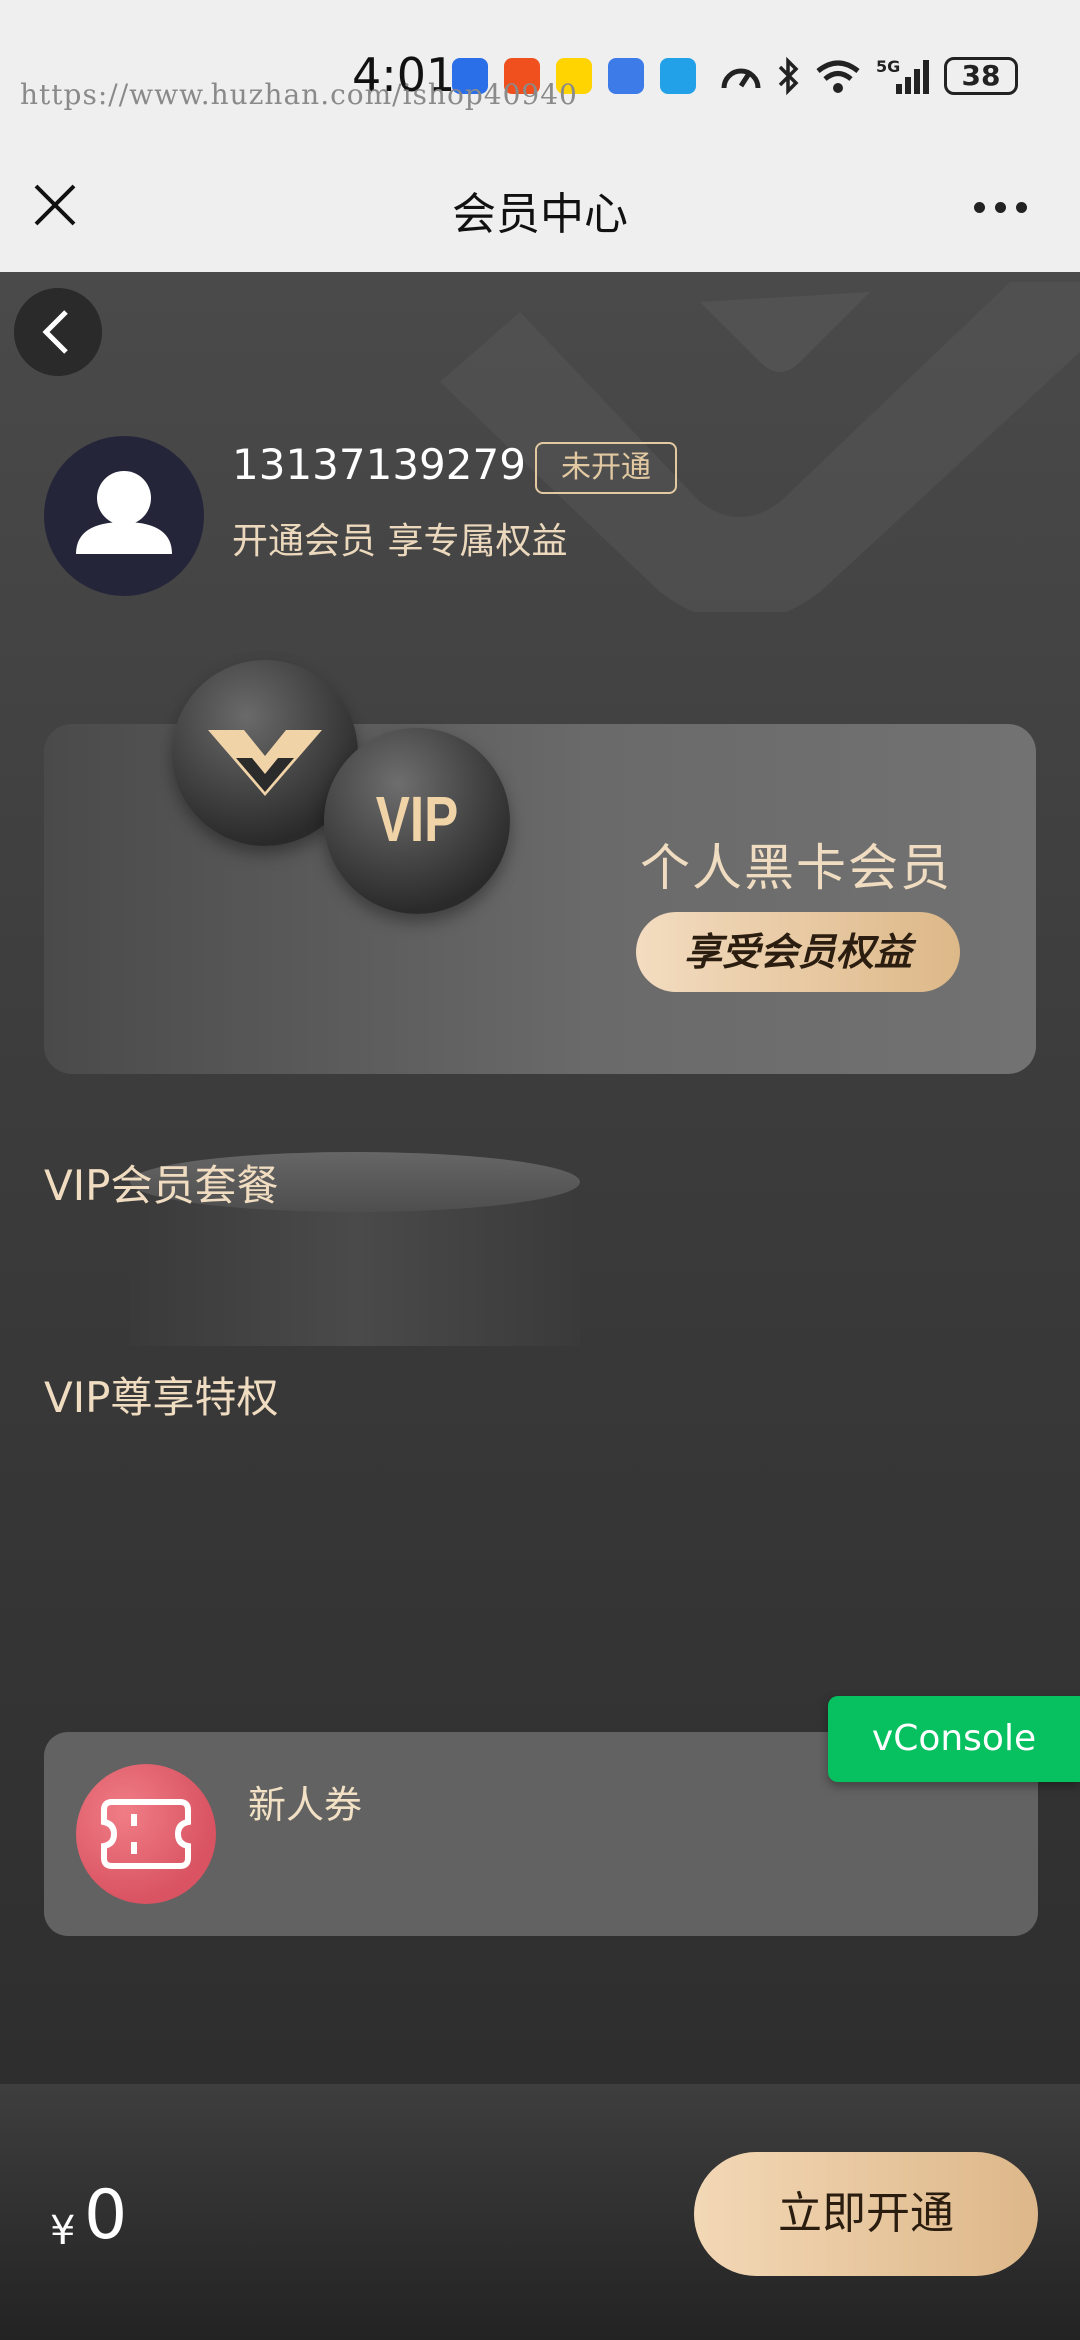 The height and width of the screenshot is (2340, 1080). What do you see at coordinates (788, 76) in the screenshot?
I see `bluetooth-icon` at bounding box center [788, 76].